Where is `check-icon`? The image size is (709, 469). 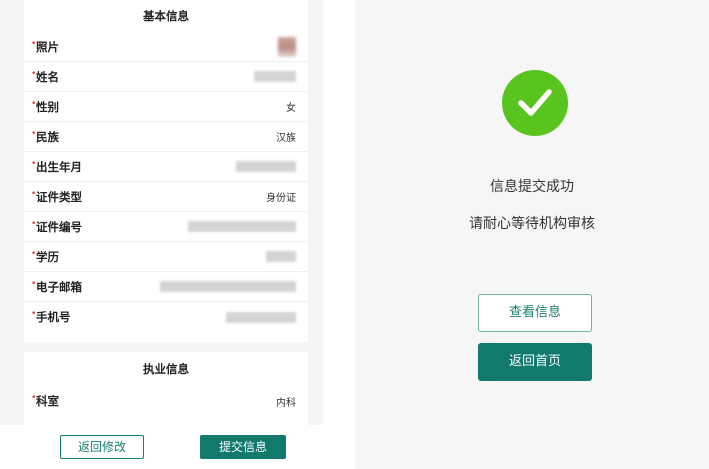
check-icon is located at coordinates (535, 103).